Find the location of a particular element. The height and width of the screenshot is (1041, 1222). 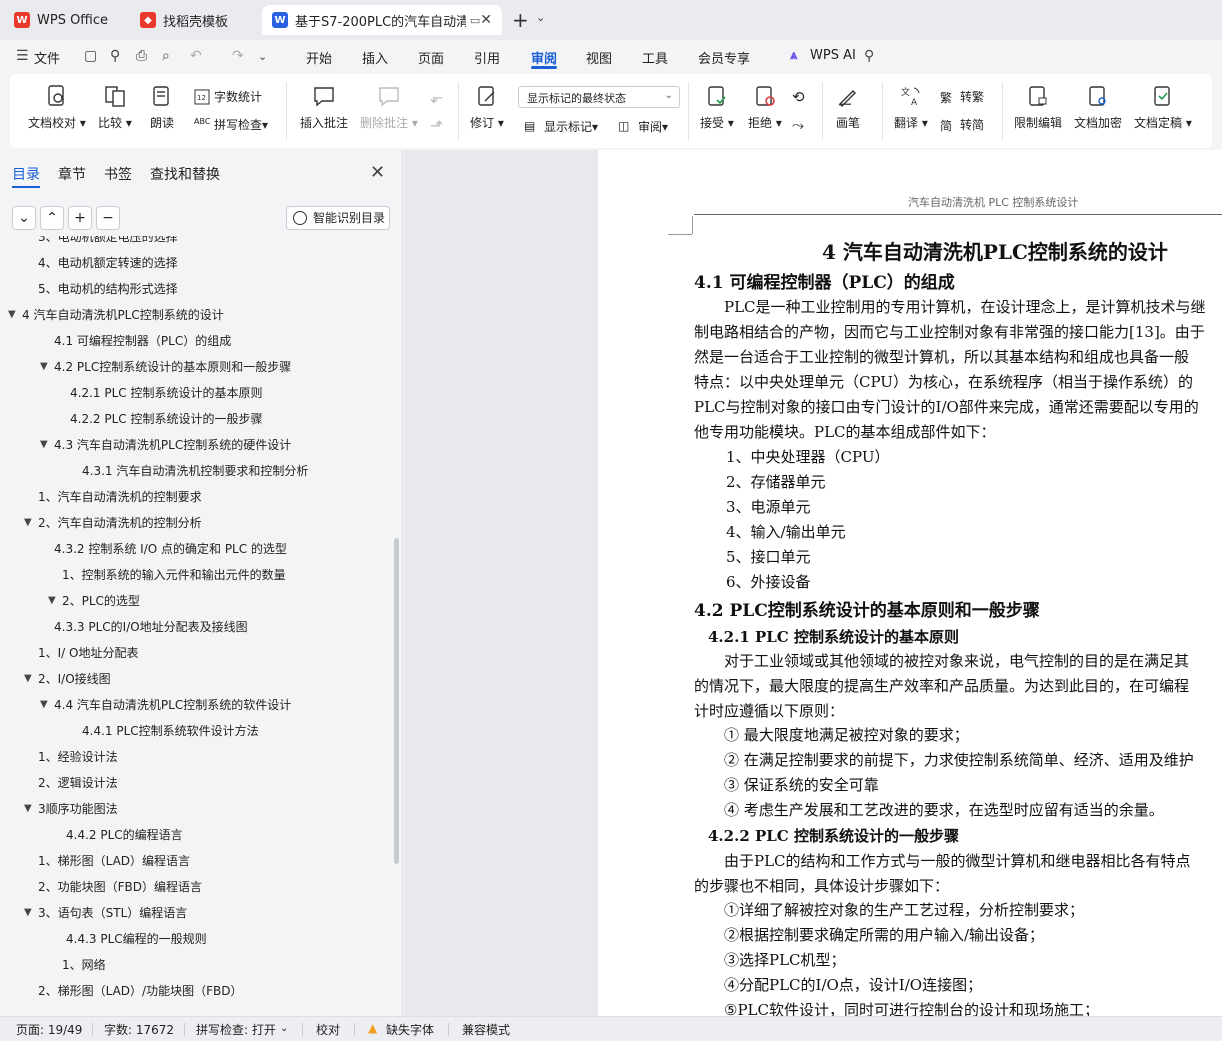

toc-item: 4.2.1 PLC 控制系统设计的基本原则 is located at coordinates (166, 393).